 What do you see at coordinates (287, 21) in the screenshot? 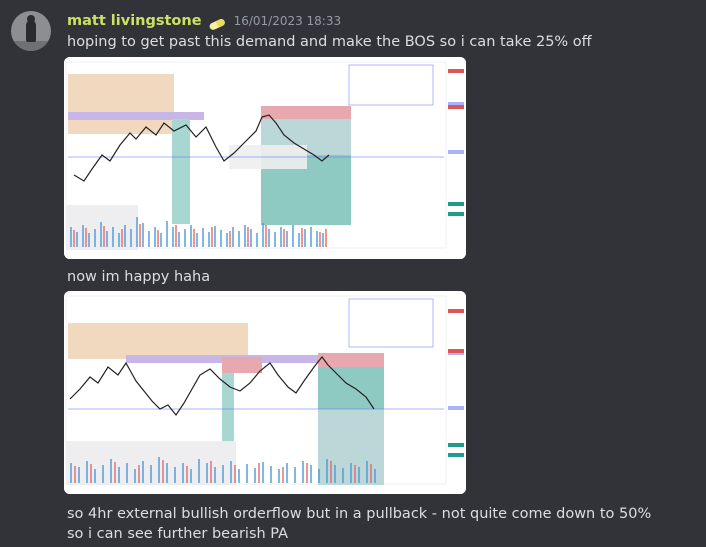
I see `timestamp: 16/01/2023 18:33` at bounding box center [287, 21].